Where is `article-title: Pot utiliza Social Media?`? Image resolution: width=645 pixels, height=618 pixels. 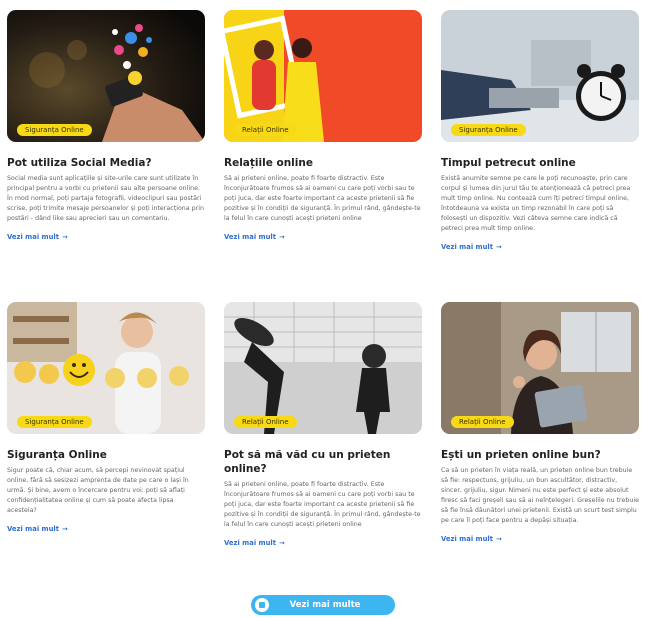
article-title: Pot utiliza Social Media? is located at coordinates (106, 163).